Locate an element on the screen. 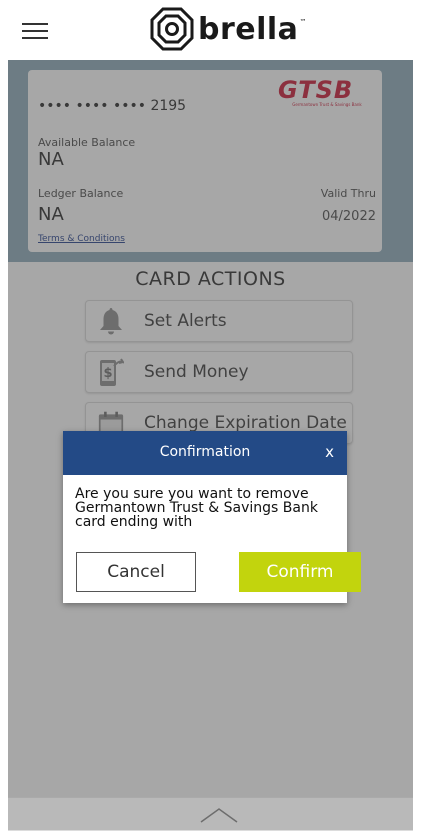 This screenshot has width=421, height=831. ledger-balance-label: Ledger Balance is located at coordinates (81, 193).